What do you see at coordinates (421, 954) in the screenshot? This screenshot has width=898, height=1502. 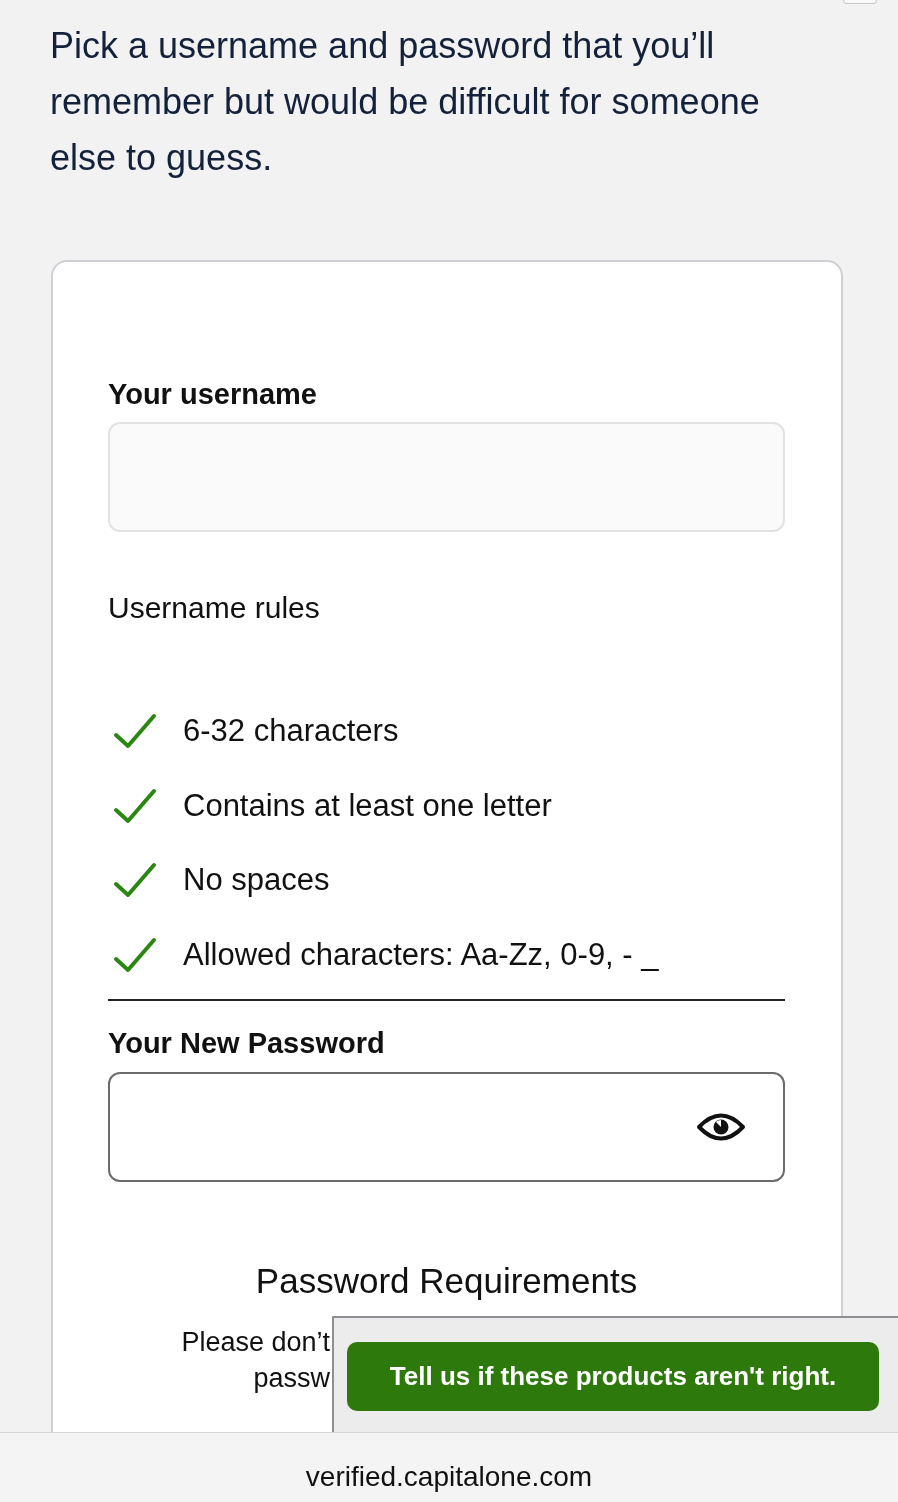 I see `rule-text: Allowed characters: Aa-Zz, 0-9, - _` at bounding box center [421, 954].